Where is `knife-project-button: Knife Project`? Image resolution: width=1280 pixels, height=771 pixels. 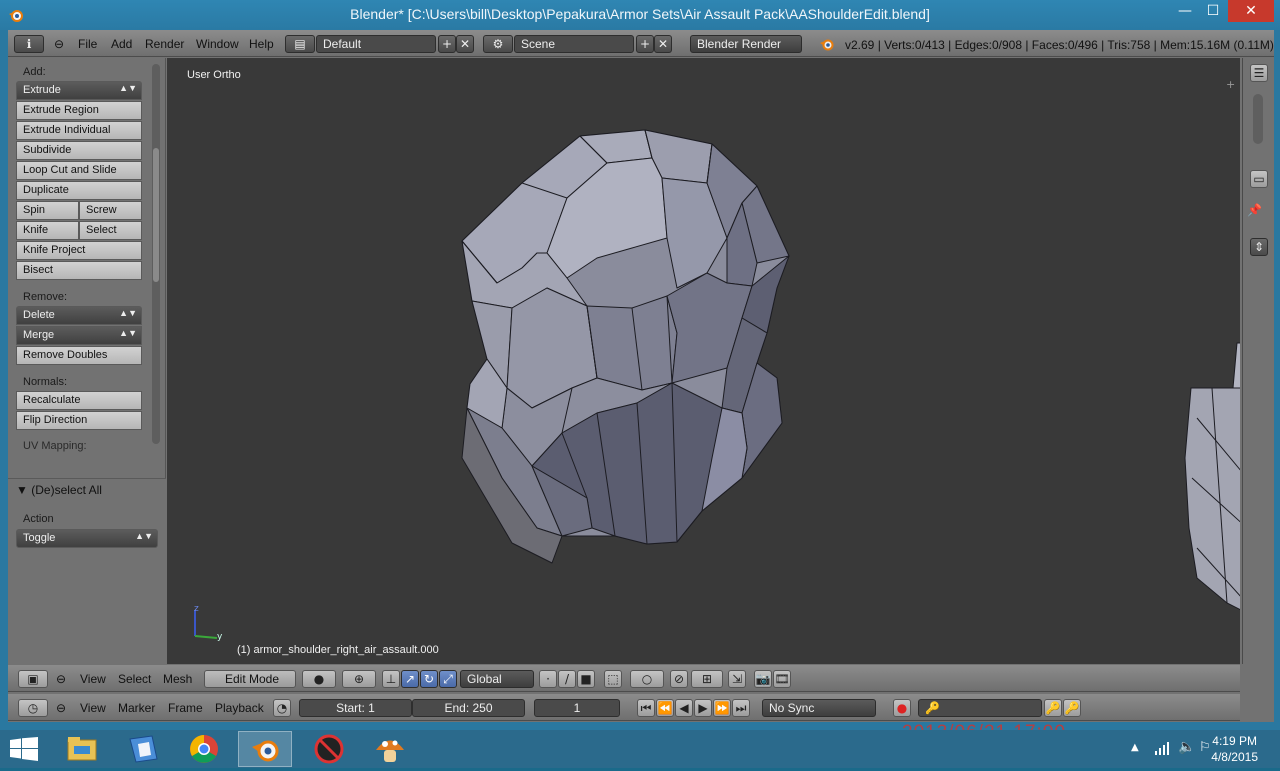 knife-project-button: Knife Project is located at coordinates (79, 250).